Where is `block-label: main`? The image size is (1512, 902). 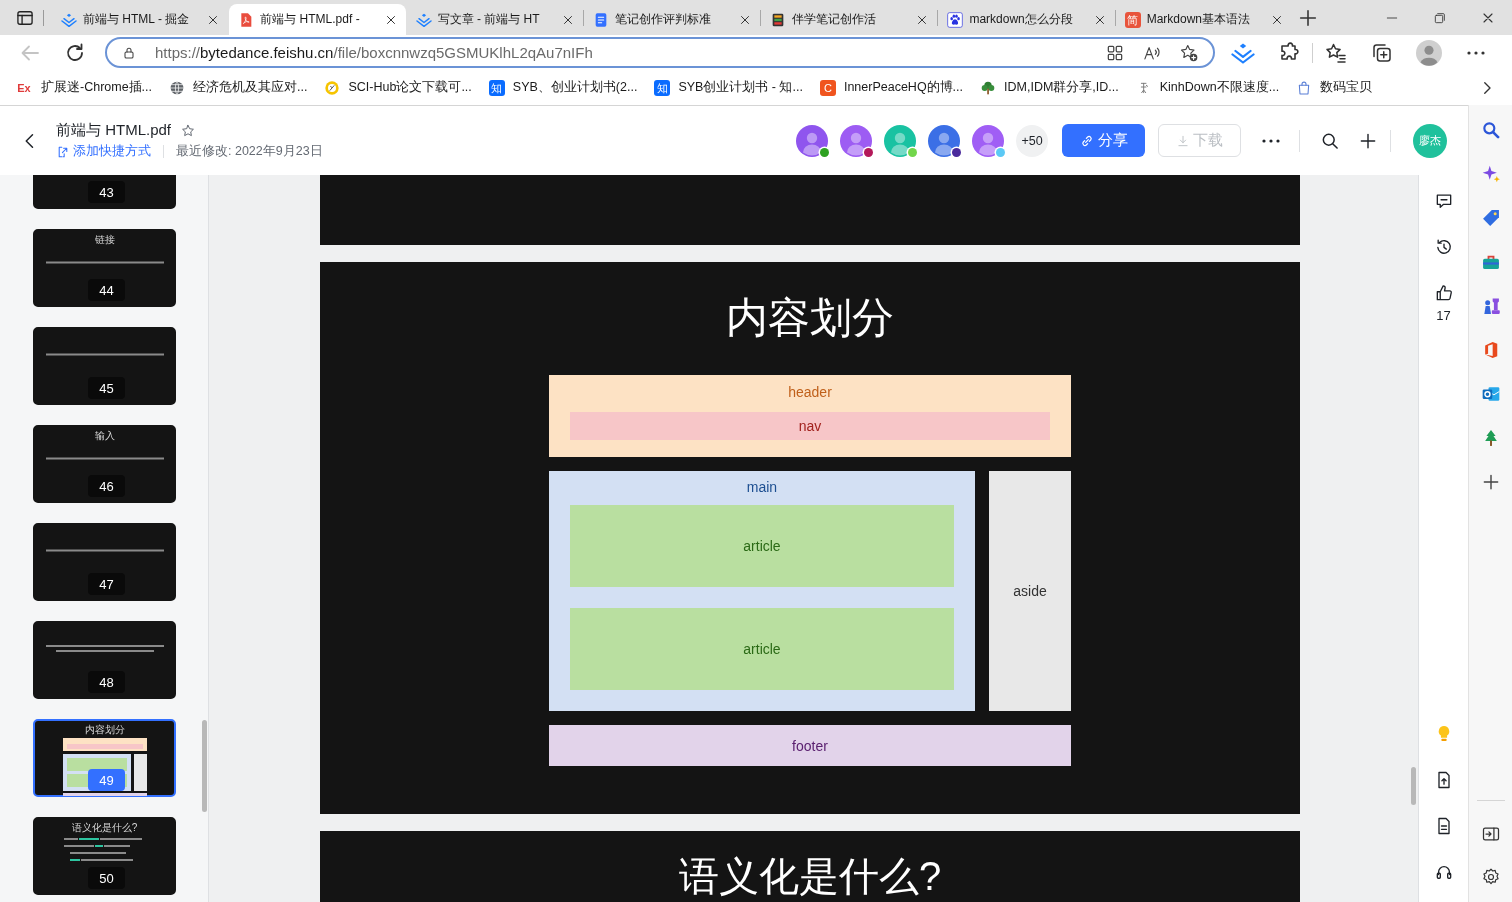 block-label: main is located at coordinates (762, 487).